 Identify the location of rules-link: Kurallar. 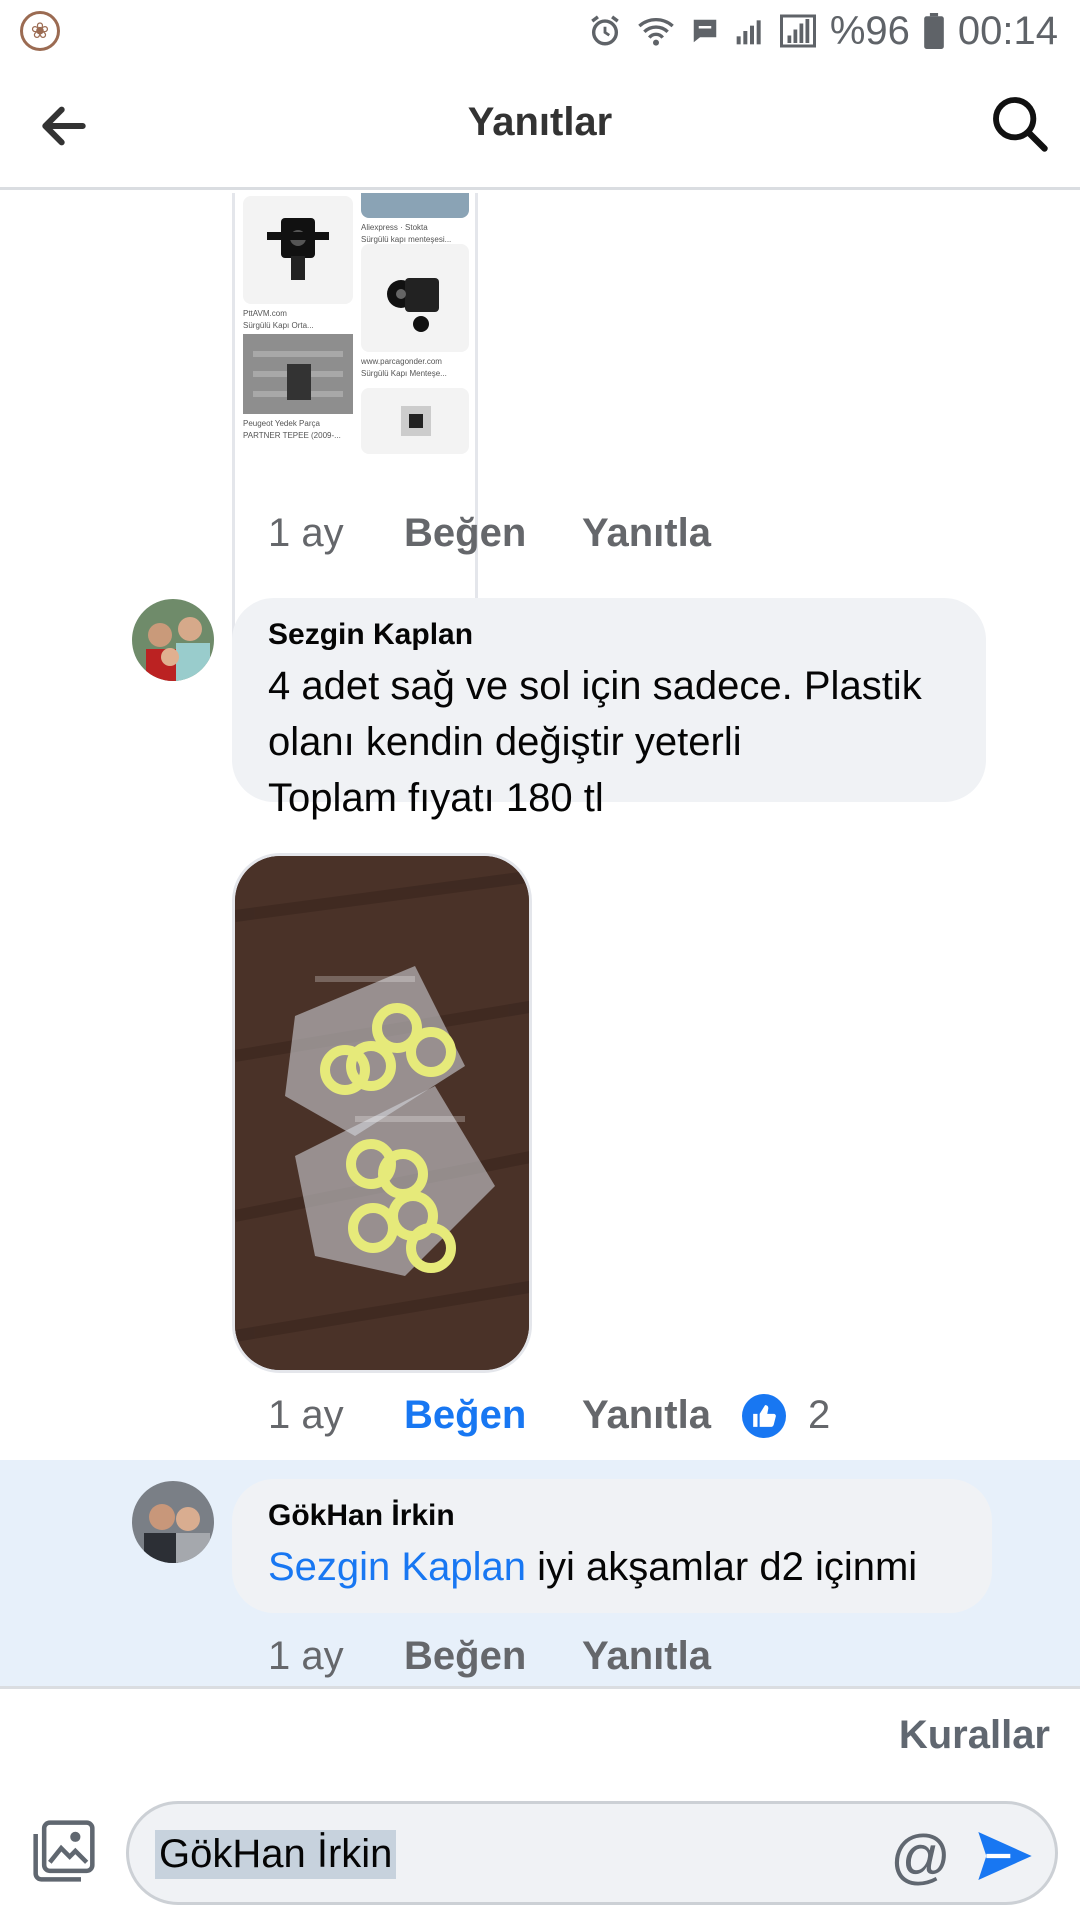
(974, 1735).